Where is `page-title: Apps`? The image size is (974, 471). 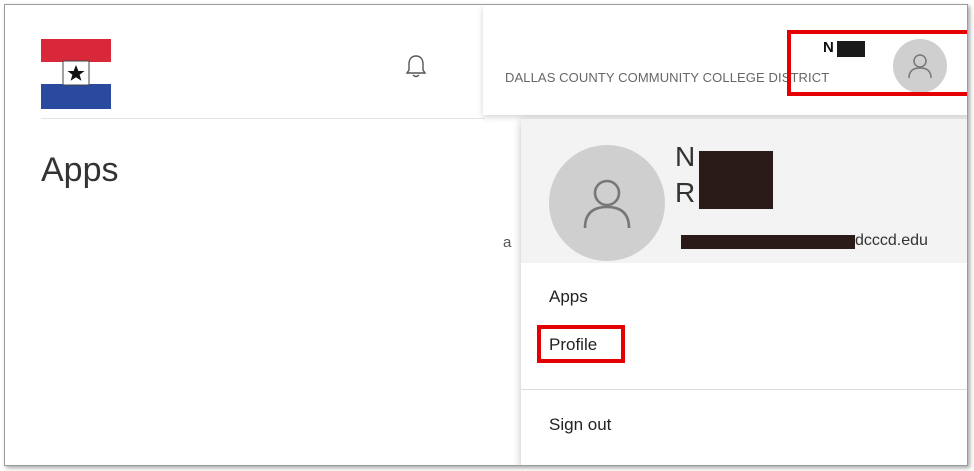 page-title: Apps is located at coordinates (80, 170).